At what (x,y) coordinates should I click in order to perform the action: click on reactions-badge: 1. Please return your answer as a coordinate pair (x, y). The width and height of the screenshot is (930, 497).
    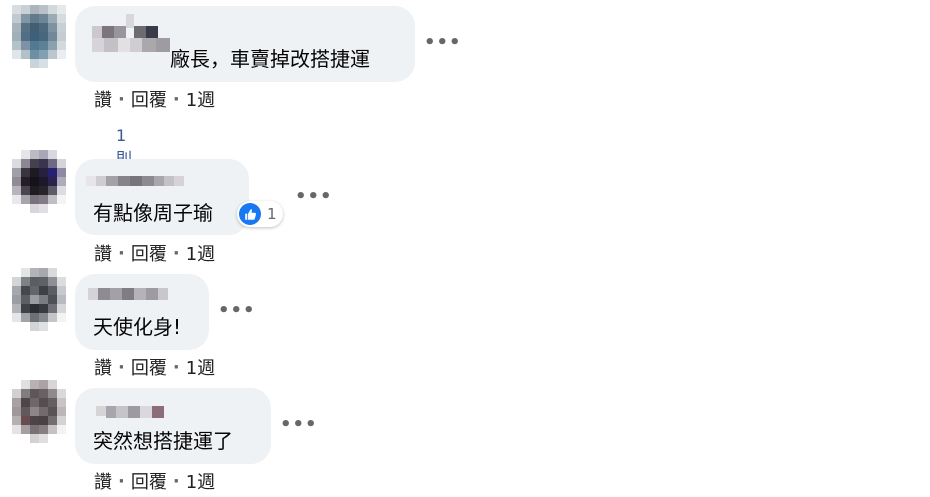
    Looking at the image, I should click on (260, 214).